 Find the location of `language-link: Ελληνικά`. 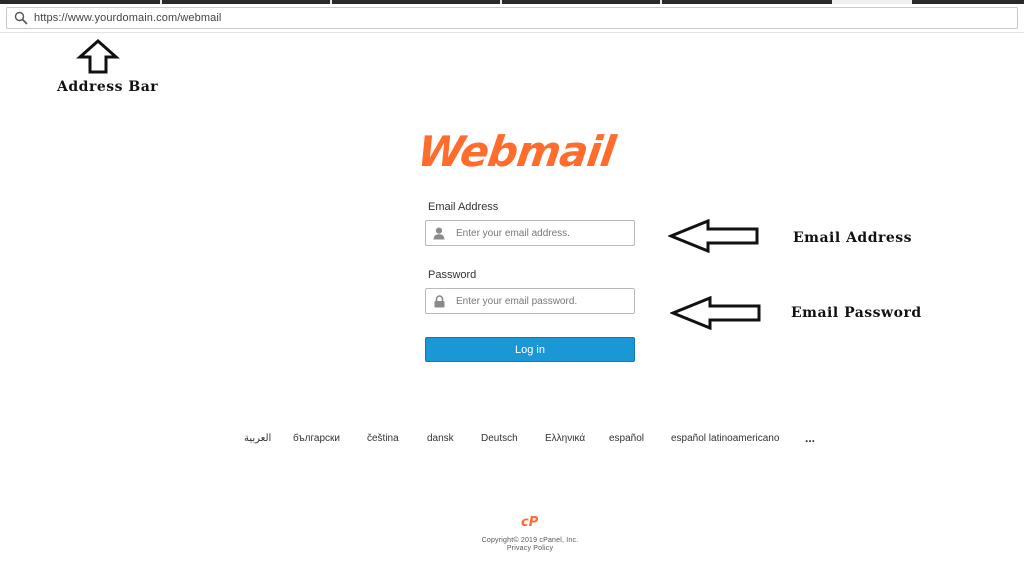

language-link: Ελληνικά is located at coordinates (565, 438).